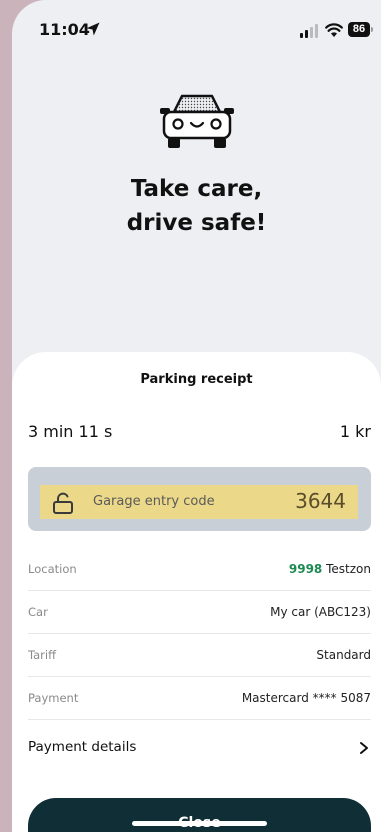 The width and height of the screenshot is (381, 832). Describe the element at coordinates (53, 698) in the screenshot. I see `payment-label: Payment` at that location.